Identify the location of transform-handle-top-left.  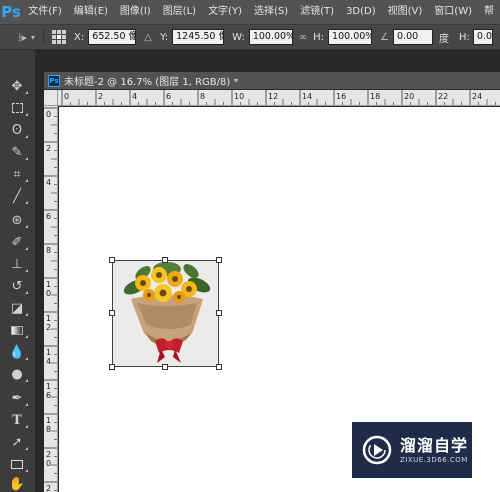
(112, 260).